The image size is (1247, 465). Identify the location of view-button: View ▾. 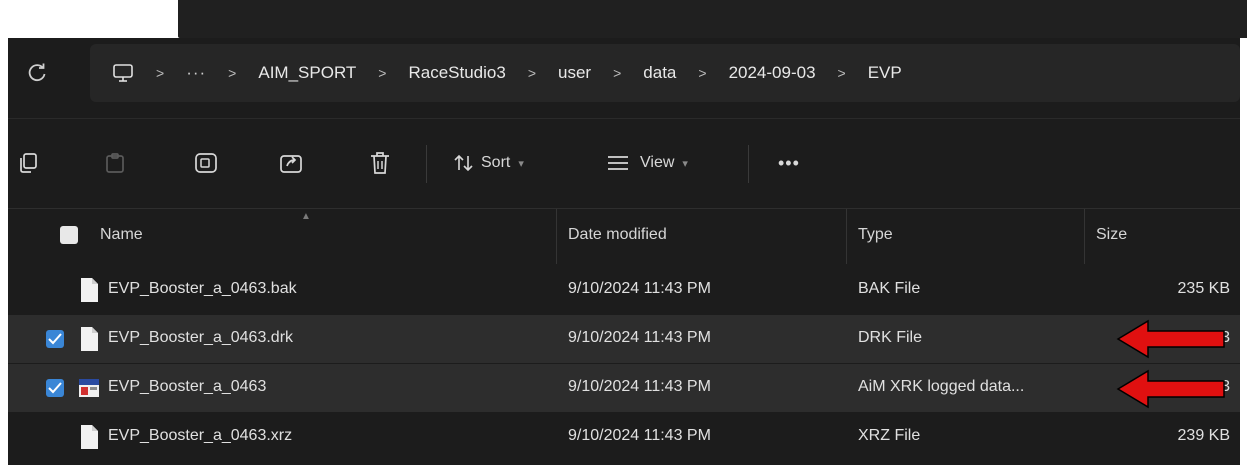
(647, 163).